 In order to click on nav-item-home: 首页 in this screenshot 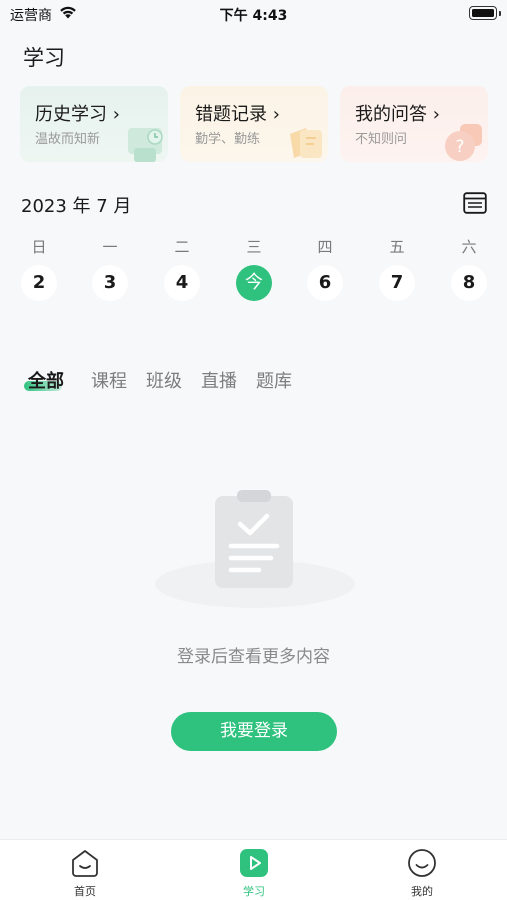, I will do `click(85, 870)`.